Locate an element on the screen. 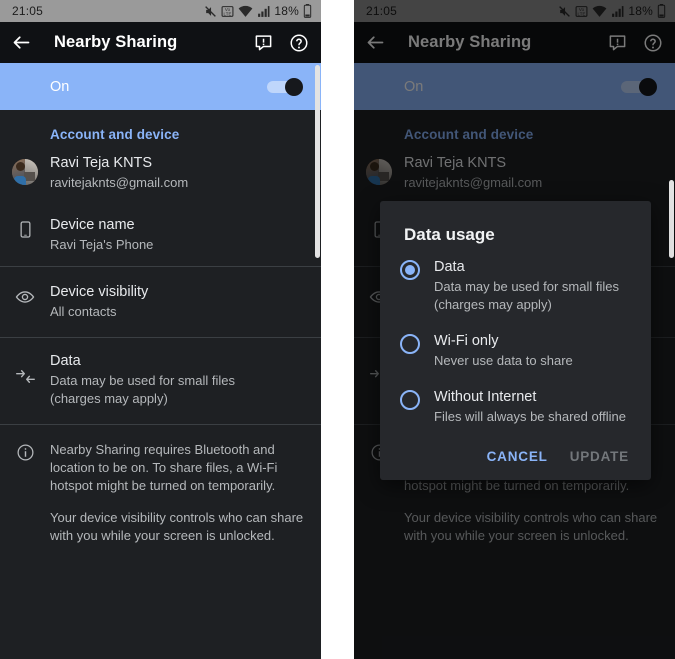  account-email: ravitejaknts@gmail.com is located at coordinates (119, 182).